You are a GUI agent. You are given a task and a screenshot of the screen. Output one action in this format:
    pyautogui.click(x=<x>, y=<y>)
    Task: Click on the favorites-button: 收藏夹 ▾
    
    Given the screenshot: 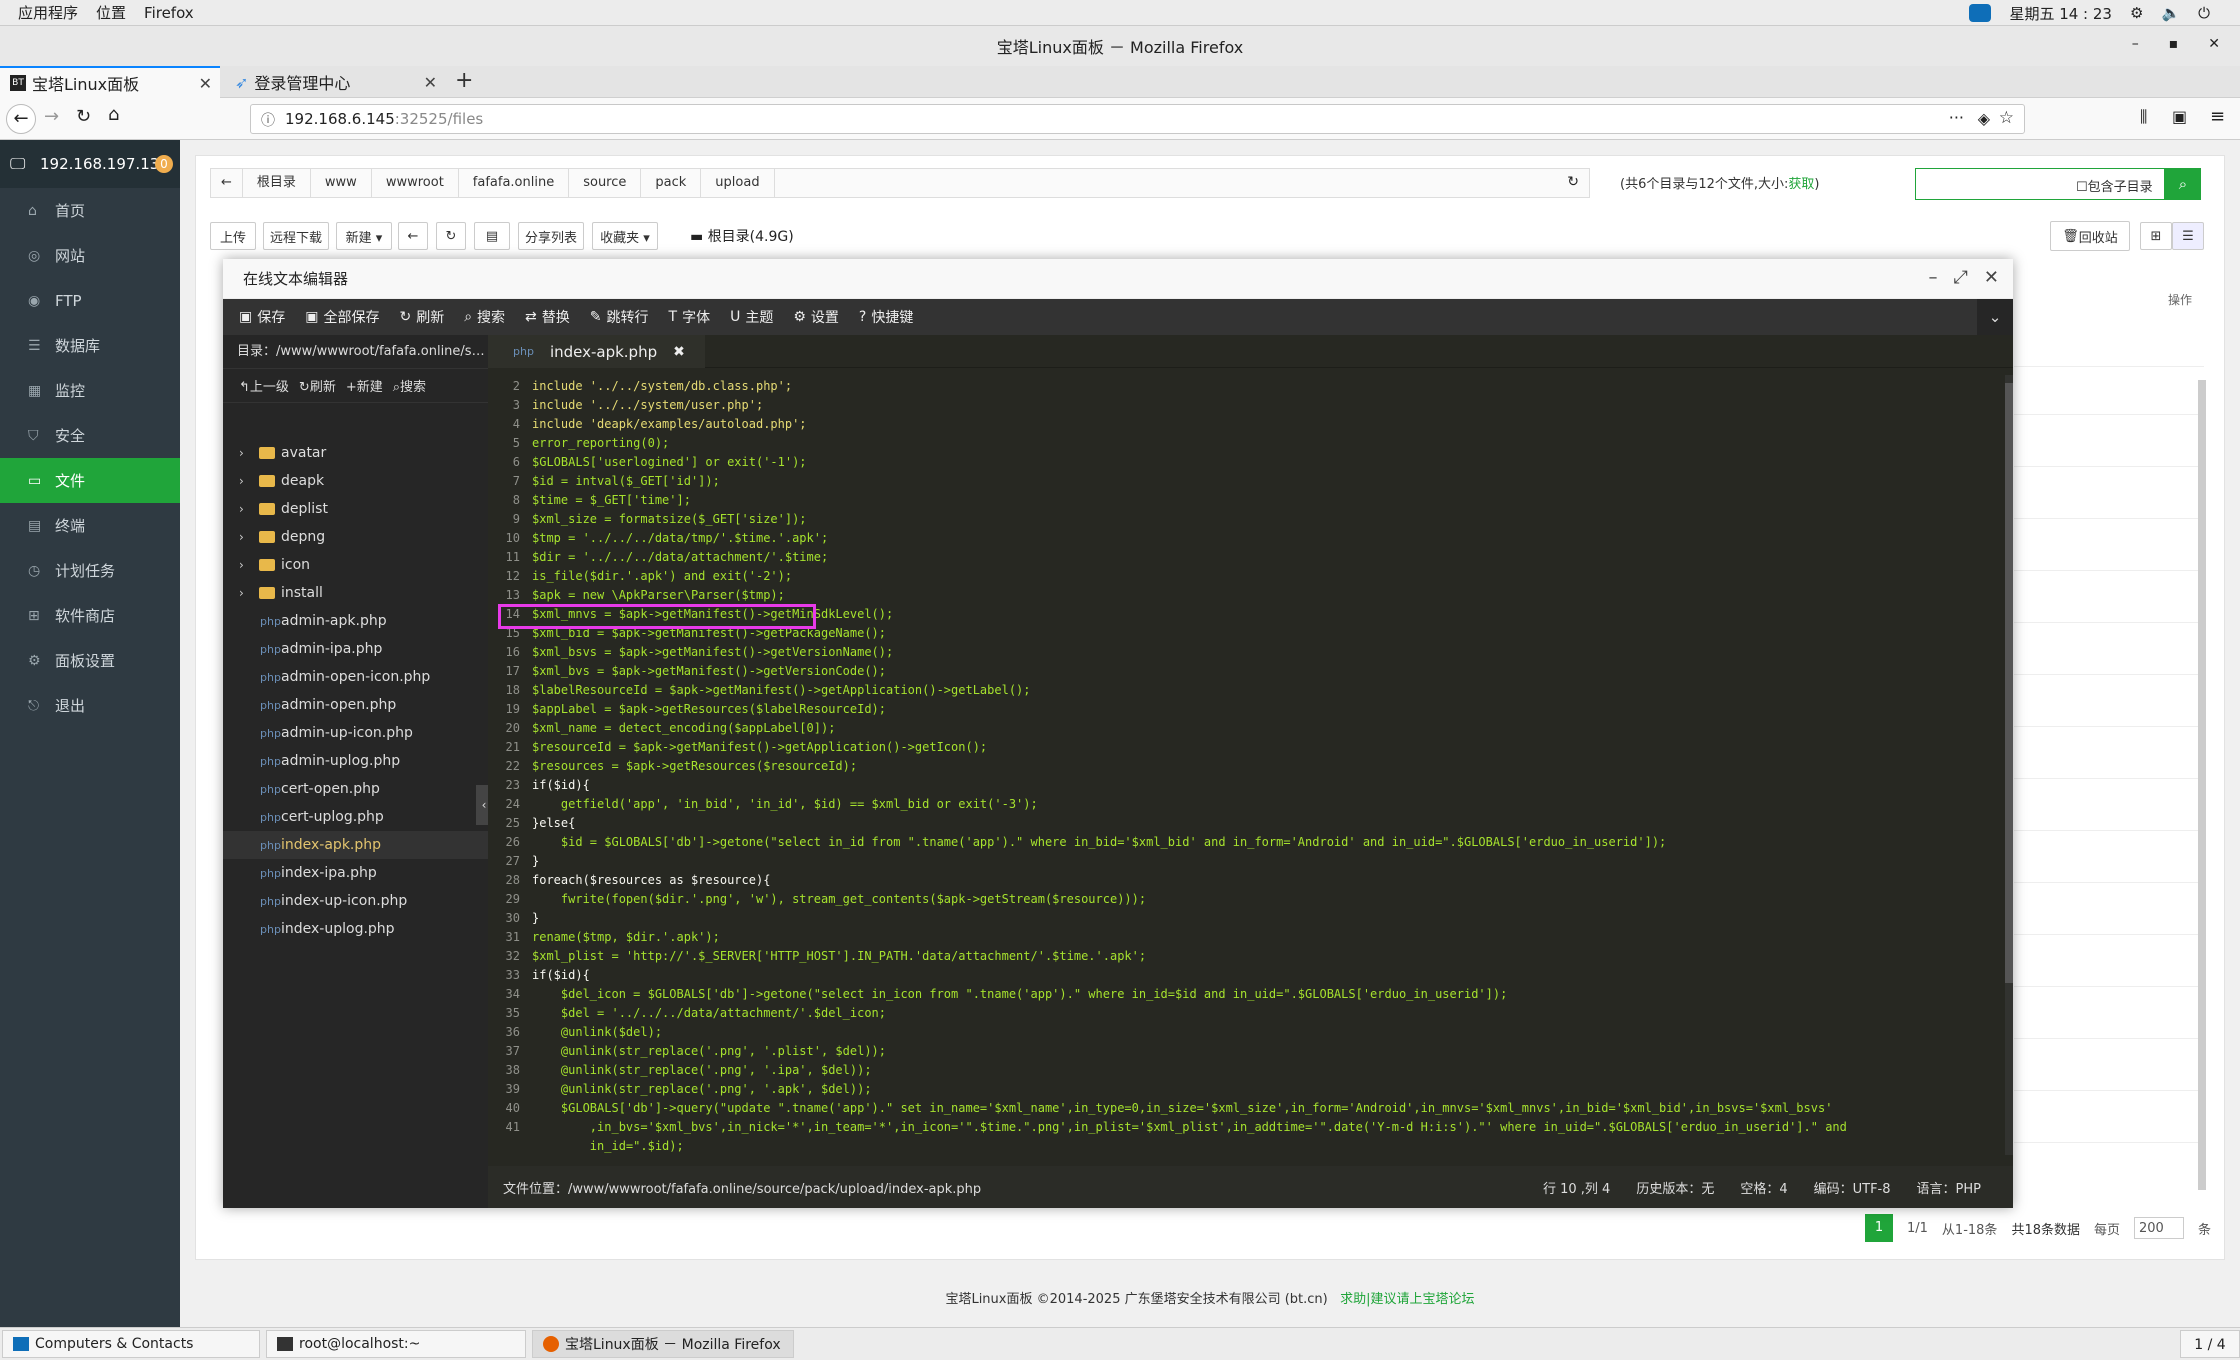 What is the action you would take?
    pyautogui.click(x=625, y=236)
    